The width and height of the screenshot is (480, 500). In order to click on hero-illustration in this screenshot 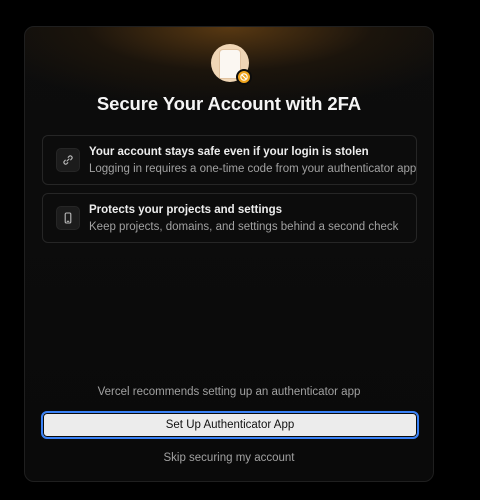, I will do `click(231, 64)`.